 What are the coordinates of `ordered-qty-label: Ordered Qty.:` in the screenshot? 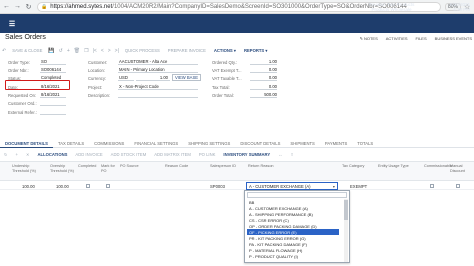 It's located at (225, 62).